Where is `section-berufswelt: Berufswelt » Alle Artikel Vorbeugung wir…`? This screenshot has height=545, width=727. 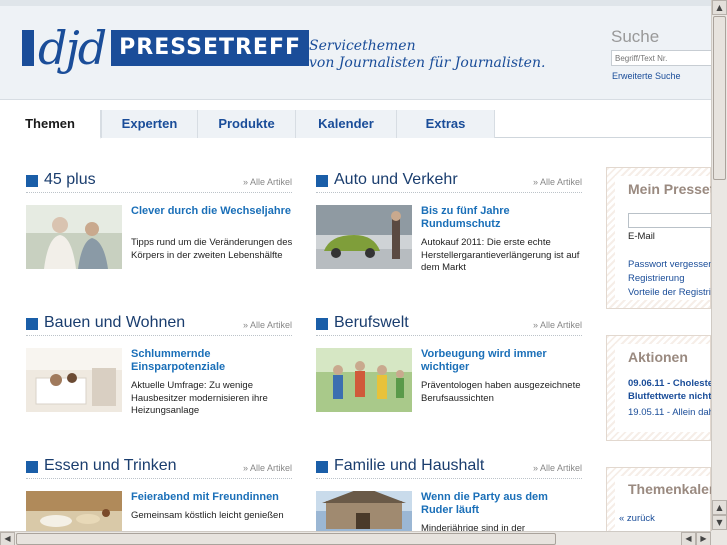 section-berufswelt: Berufswelt » Alle Artikel Vorbeugung wir… is located at coordinates (449, 363).